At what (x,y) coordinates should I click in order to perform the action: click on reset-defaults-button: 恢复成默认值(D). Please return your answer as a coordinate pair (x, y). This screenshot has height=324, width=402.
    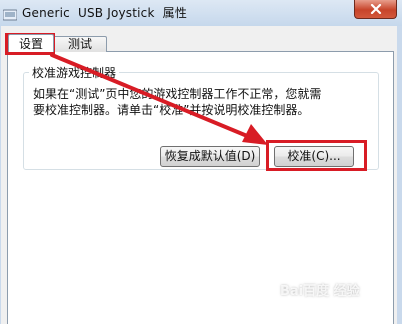
    Looking at the image, I should click on (210, 156).